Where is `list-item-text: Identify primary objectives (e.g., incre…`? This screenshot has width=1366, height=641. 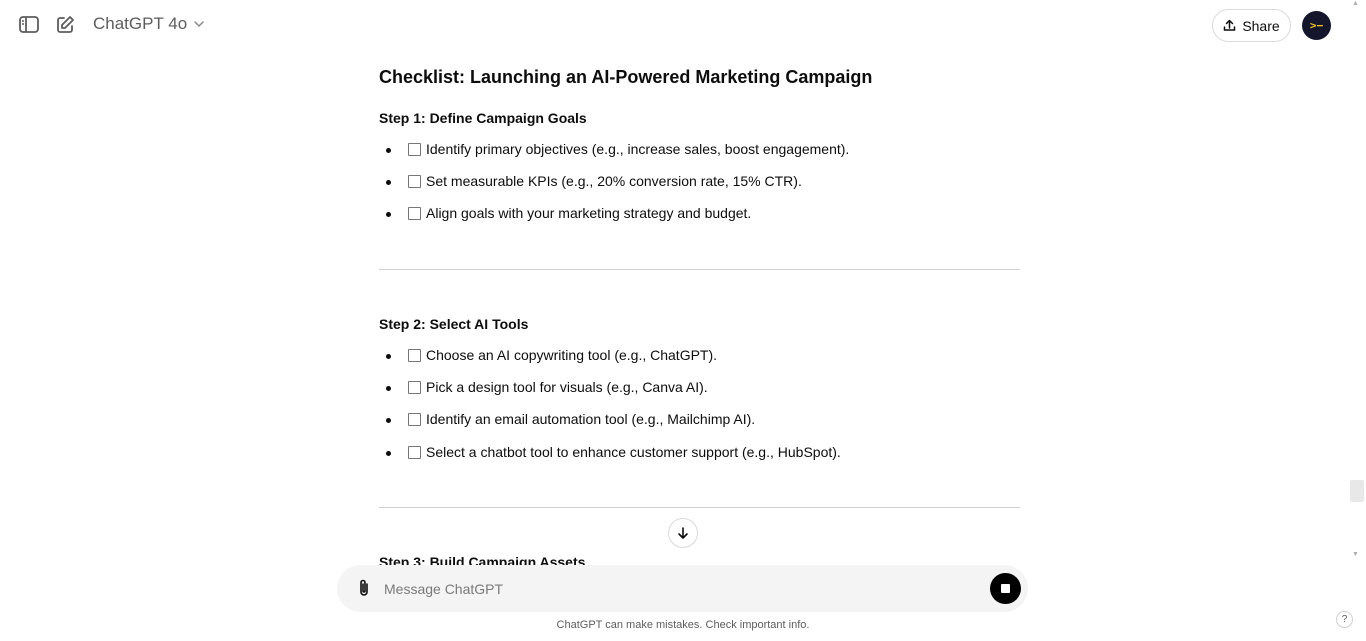 list-item-text: Identify primary objectives (e.g., incre… is located at coordinates (638, 149).